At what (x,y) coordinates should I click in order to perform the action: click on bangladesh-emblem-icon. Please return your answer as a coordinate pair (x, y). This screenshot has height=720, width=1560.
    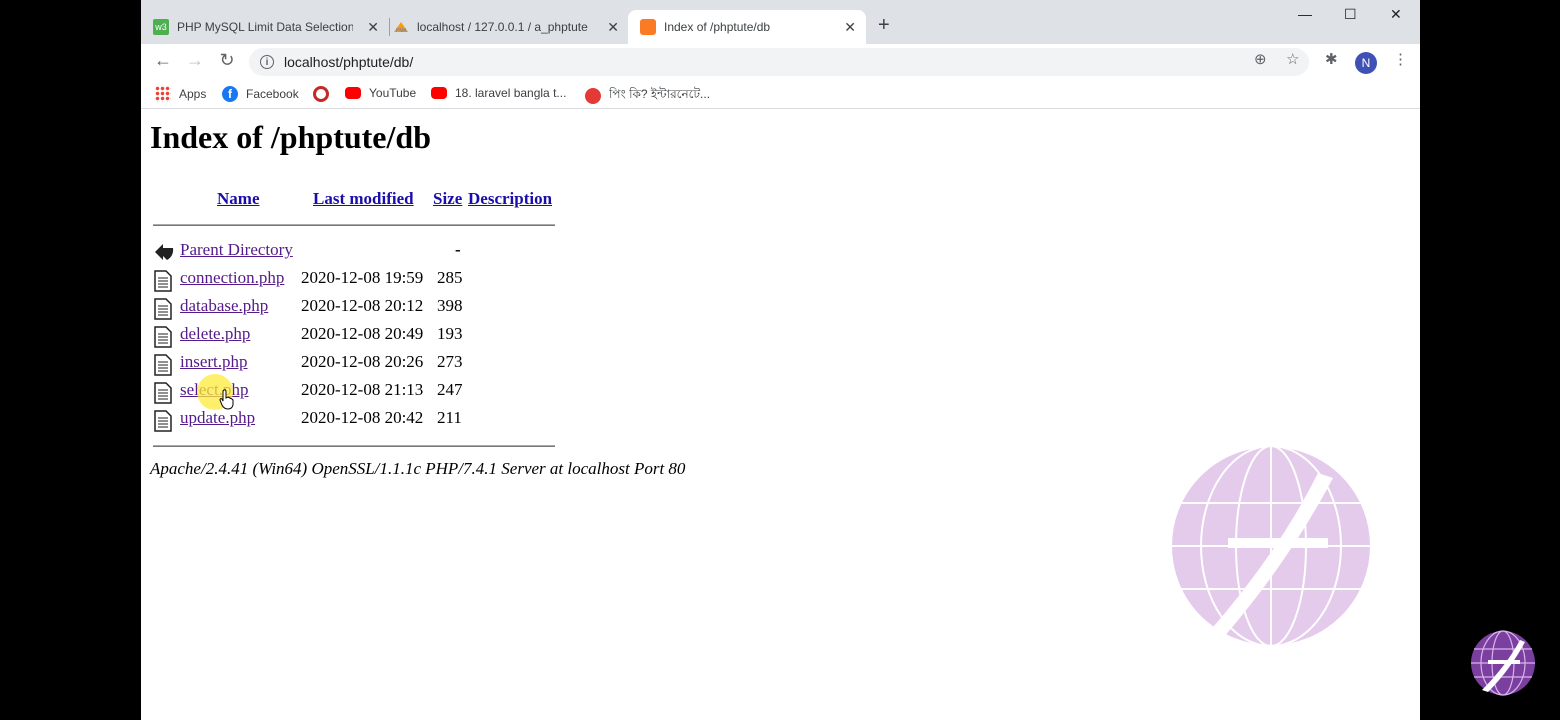
    Looking at the image, I should click on (321, 94).